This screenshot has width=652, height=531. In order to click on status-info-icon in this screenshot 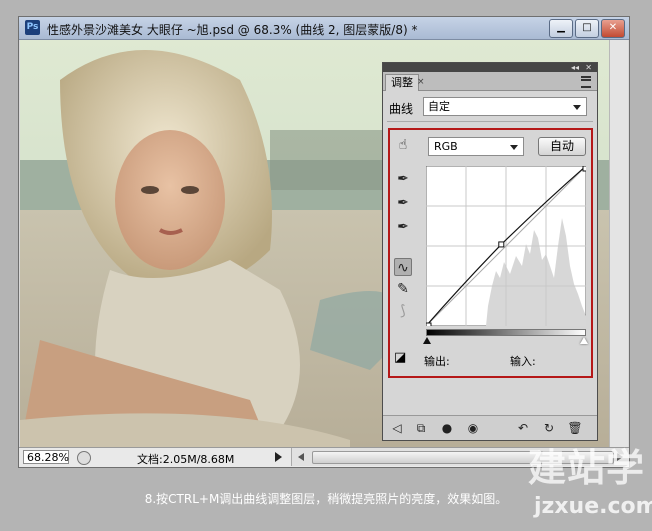, I will do `click(84, 458)`.